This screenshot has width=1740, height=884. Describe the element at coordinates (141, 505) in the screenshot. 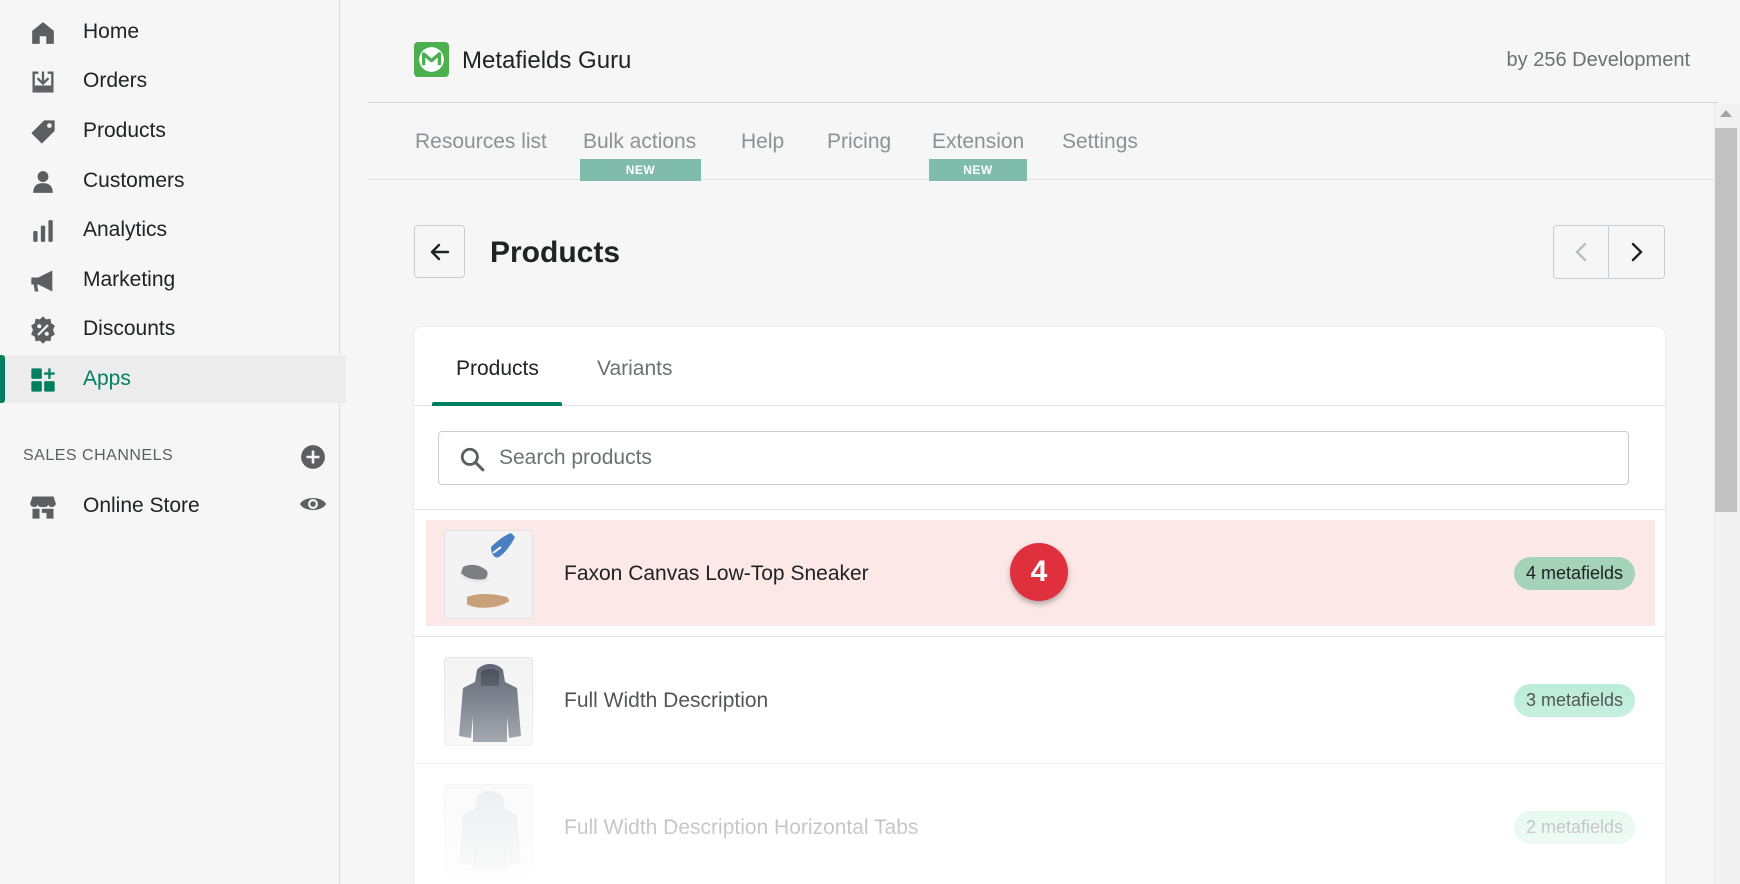

I see `sidebar-item-label: Online Store` at that location.